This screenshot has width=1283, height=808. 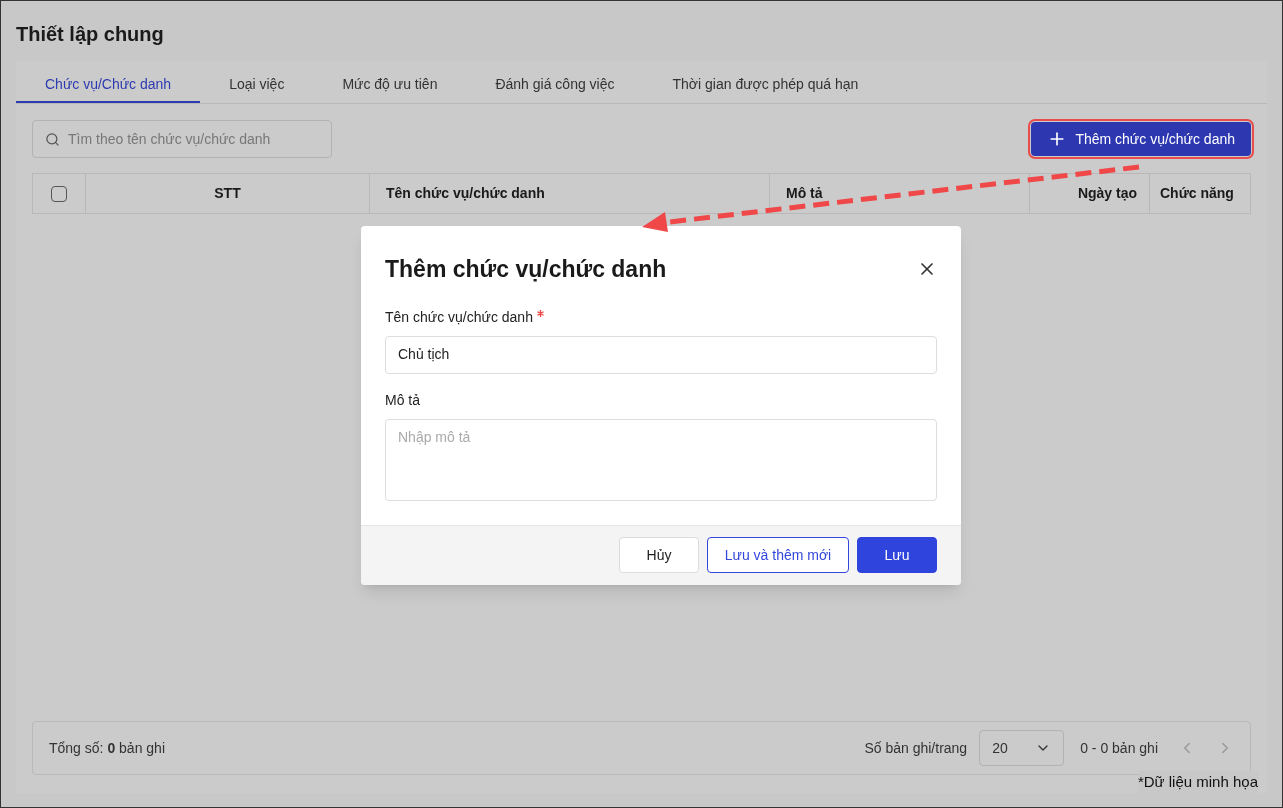 What do you see at coordinates (778, 555) in the screenshot?
I see `dialog-button: Lưu và thêm mới` at bounding box center [778, 555].